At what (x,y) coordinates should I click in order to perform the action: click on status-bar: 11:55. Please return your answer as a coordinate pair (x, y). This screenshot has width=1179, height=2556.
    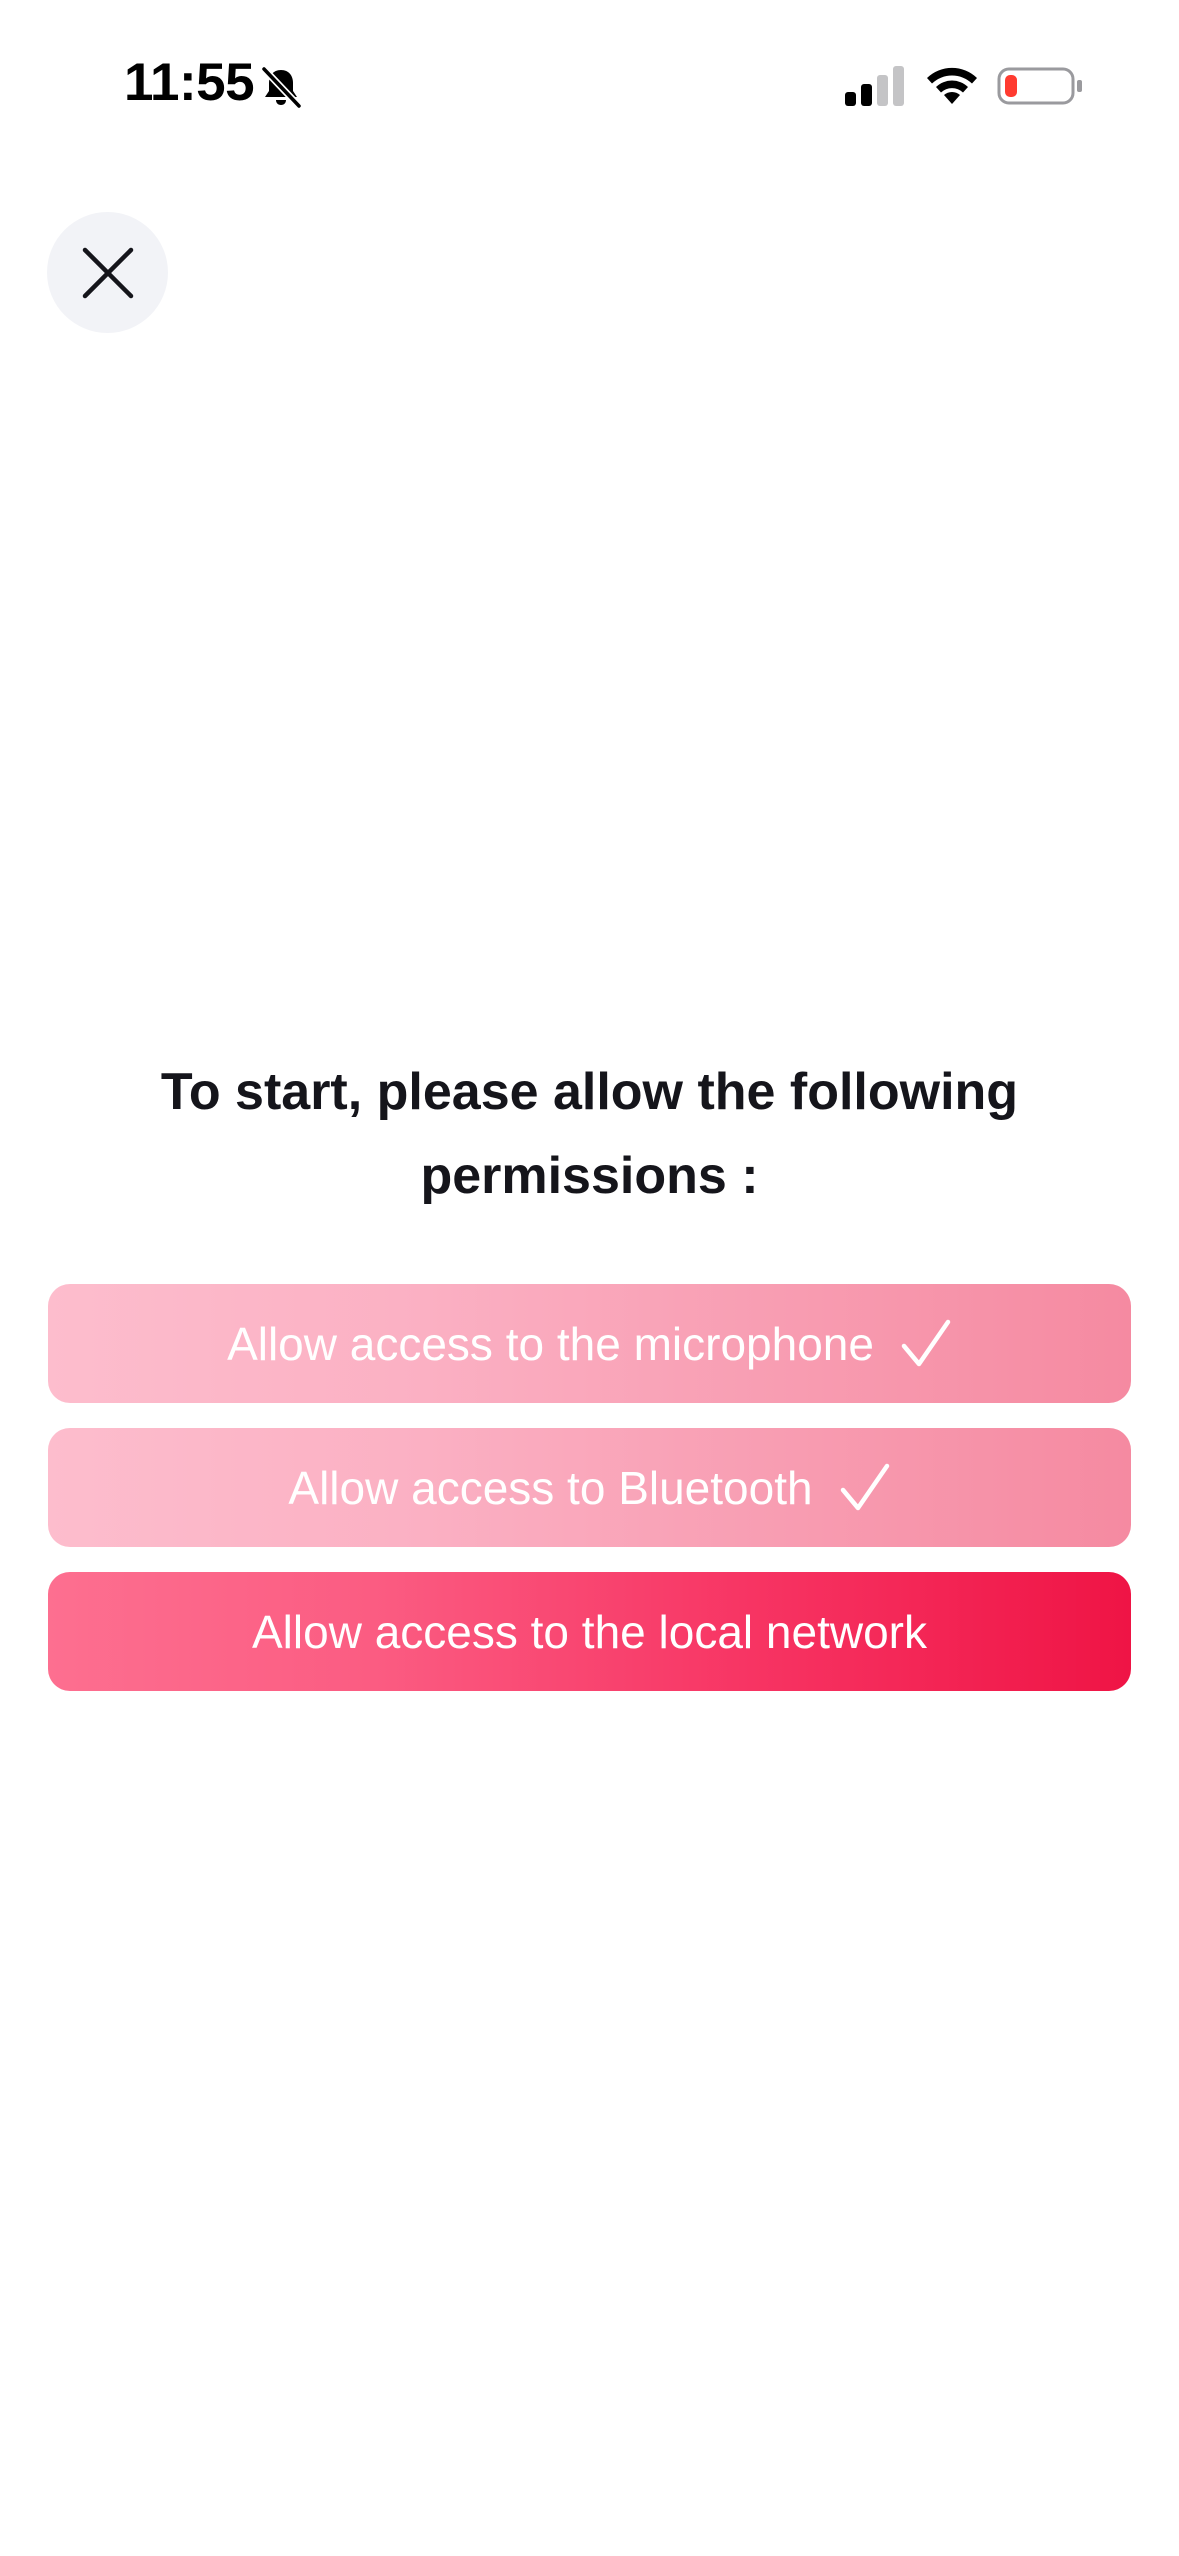
    Looking at the image, I should click on (589, 80).